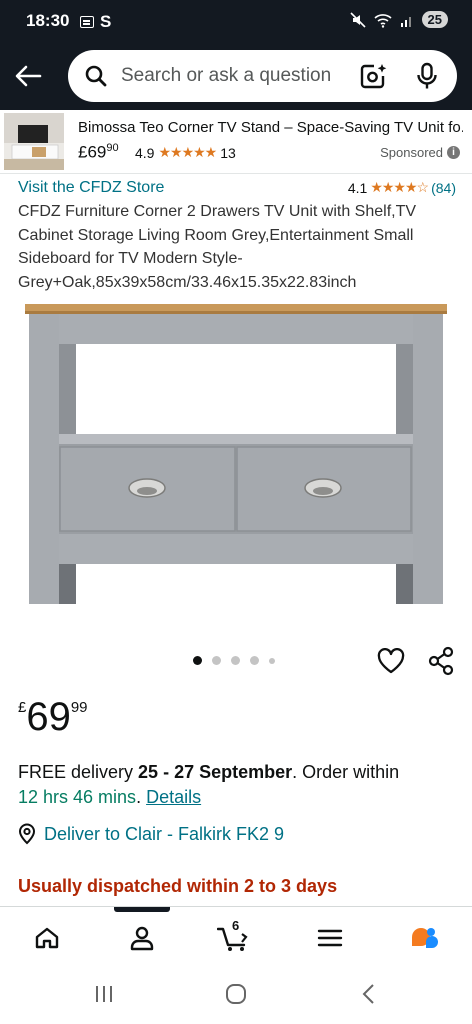 Image resolution: width=472 pixels, height=1024 pixels. I want to click on battery-indicator: 25, so click(434, 19).